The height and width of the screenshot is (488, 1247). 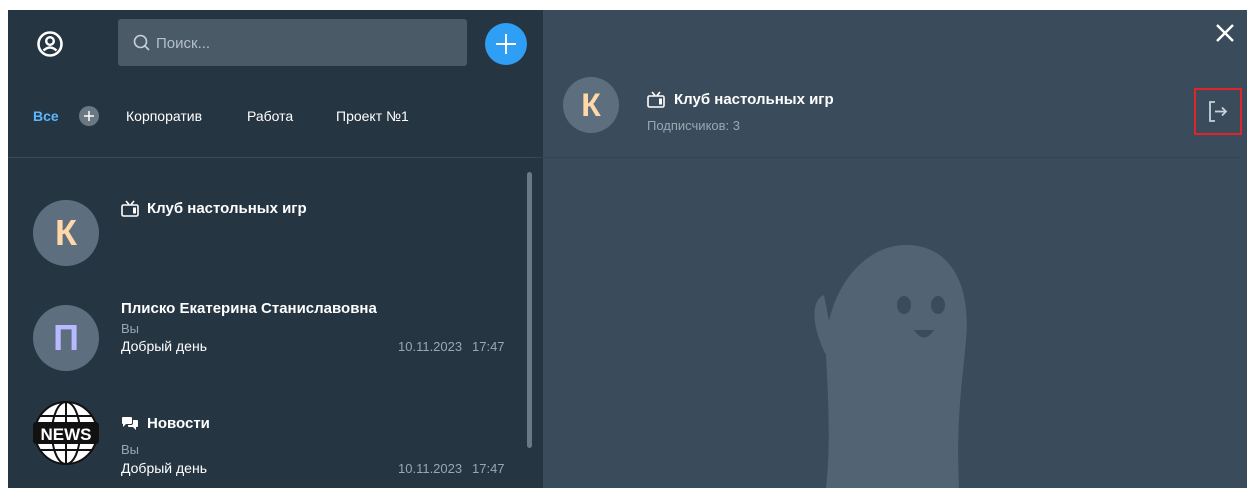 I want to click on chat-name: Клуб настольных игр, so click(x=214, y=208).